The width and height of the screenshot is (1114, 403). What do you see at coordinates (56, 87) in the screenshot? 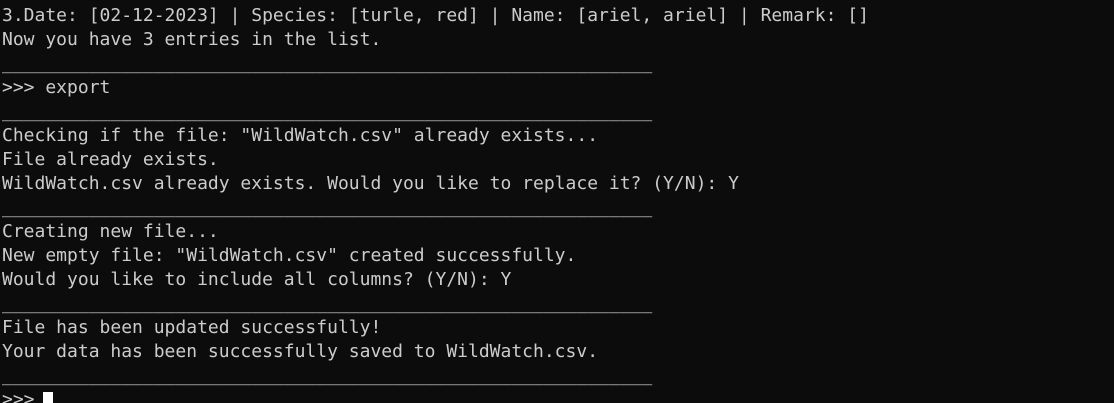
I see `command-line-export: >>> export` at bounding box center [56, 87].